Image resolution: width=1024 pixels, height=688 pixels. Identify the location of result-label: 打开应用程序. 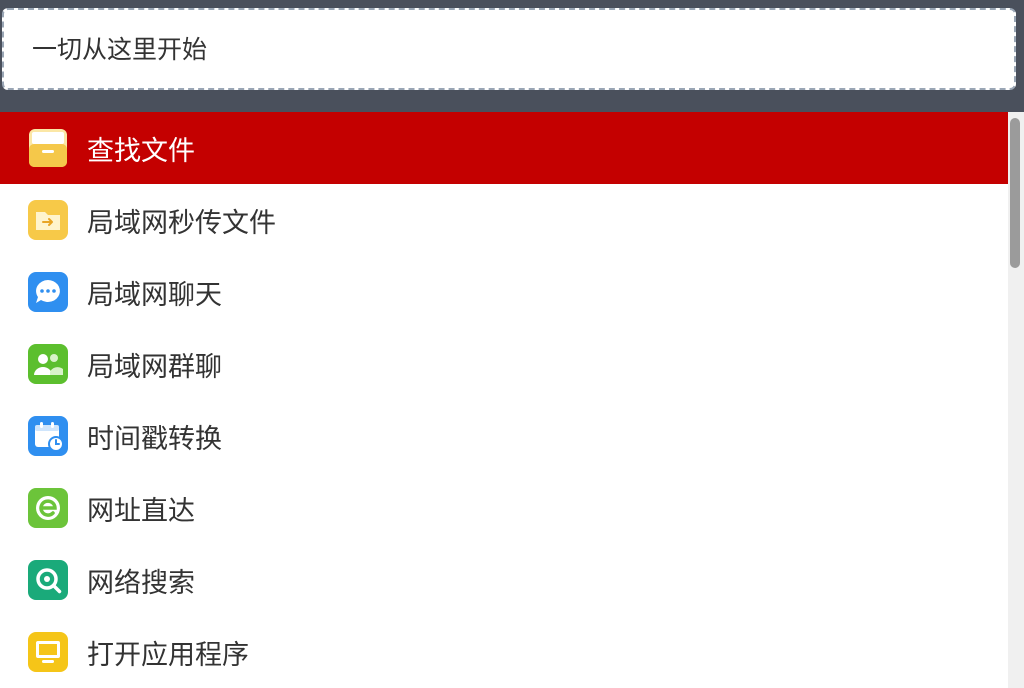
(168, 655).